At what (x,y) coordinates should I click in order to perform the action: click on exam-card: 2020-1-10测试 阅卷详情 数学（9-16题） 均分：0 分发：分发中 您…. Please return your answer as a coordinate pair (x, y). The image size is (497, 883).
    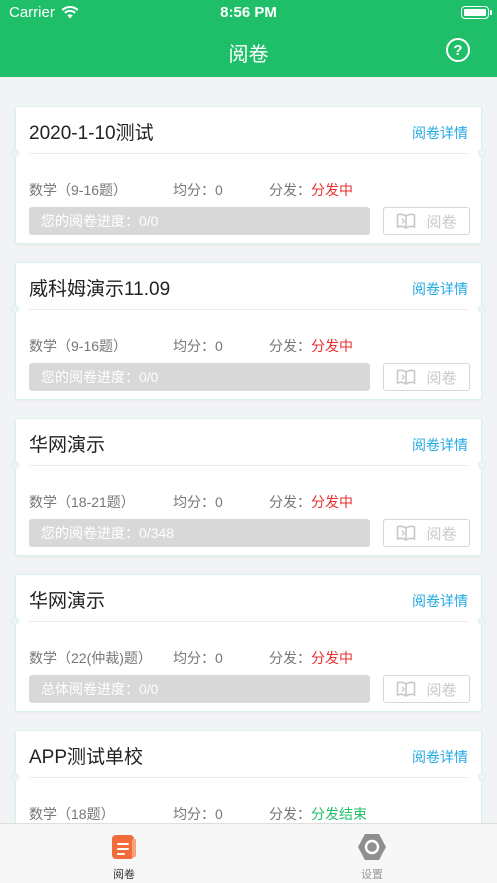
    Looking at the image, I should click on (248, 175).